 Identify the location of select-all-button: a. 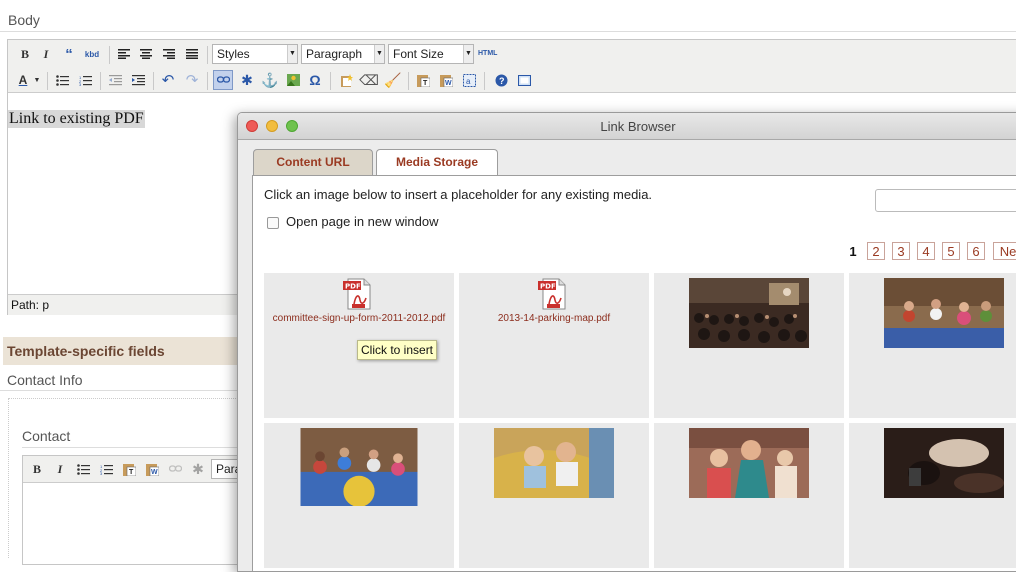
(469, 80).